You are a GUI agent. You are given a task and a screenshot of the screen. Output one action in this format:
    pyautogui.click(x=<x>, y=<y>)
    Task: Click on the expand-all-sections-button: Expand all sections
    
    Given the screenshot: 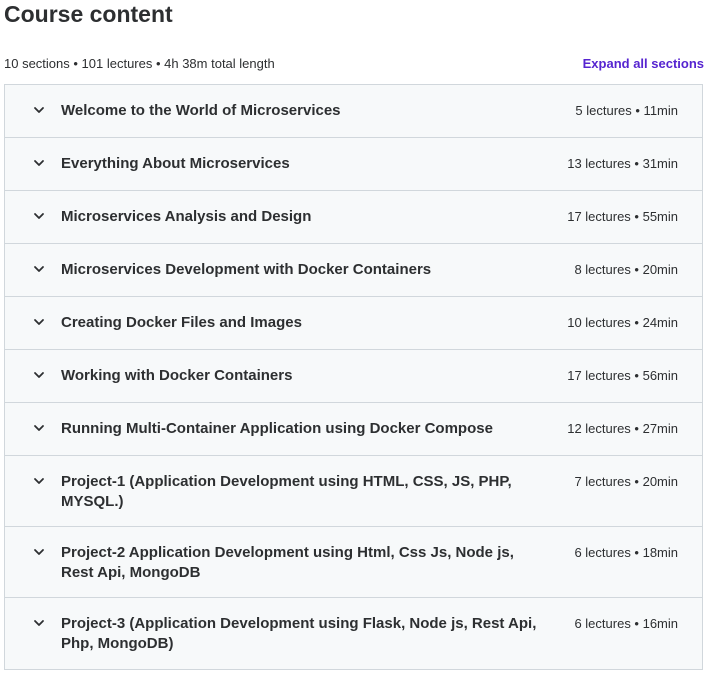 What is the action you would take?
    pyautogui.click(x=643, y=63)
    